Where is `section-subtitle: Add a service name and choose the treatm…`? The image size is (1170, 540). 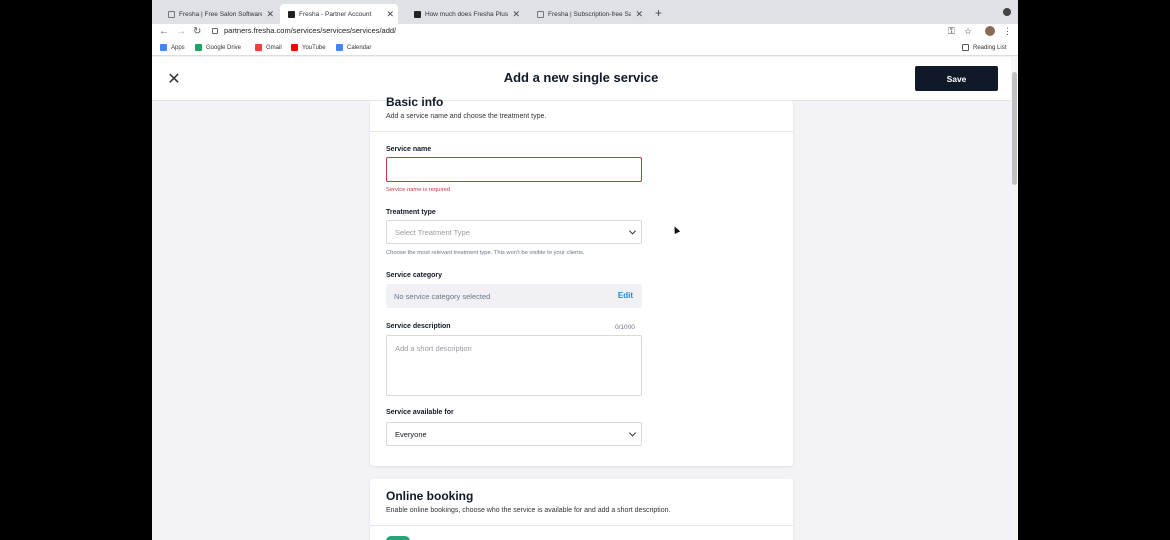 section-subtitle: Add a service name and choose the treatm… is located at coordinates (466, 116).